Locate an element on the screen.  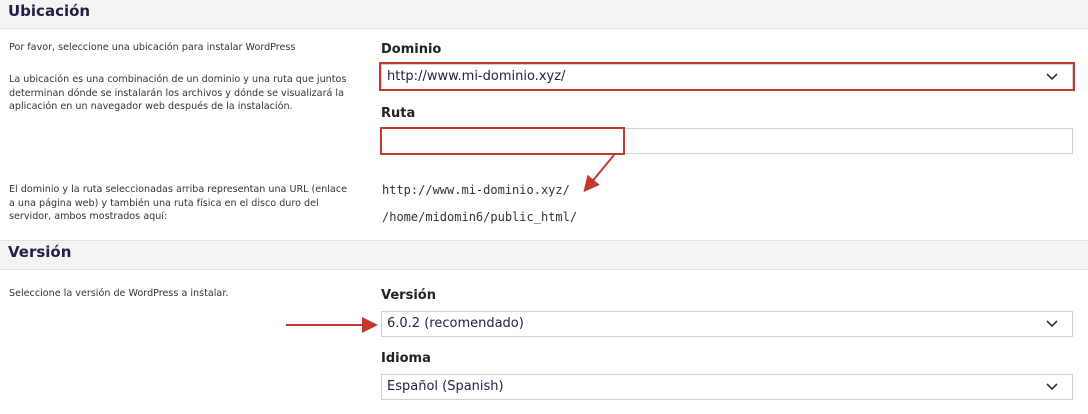
version-label: Versión is located at coordinates (408, 295).